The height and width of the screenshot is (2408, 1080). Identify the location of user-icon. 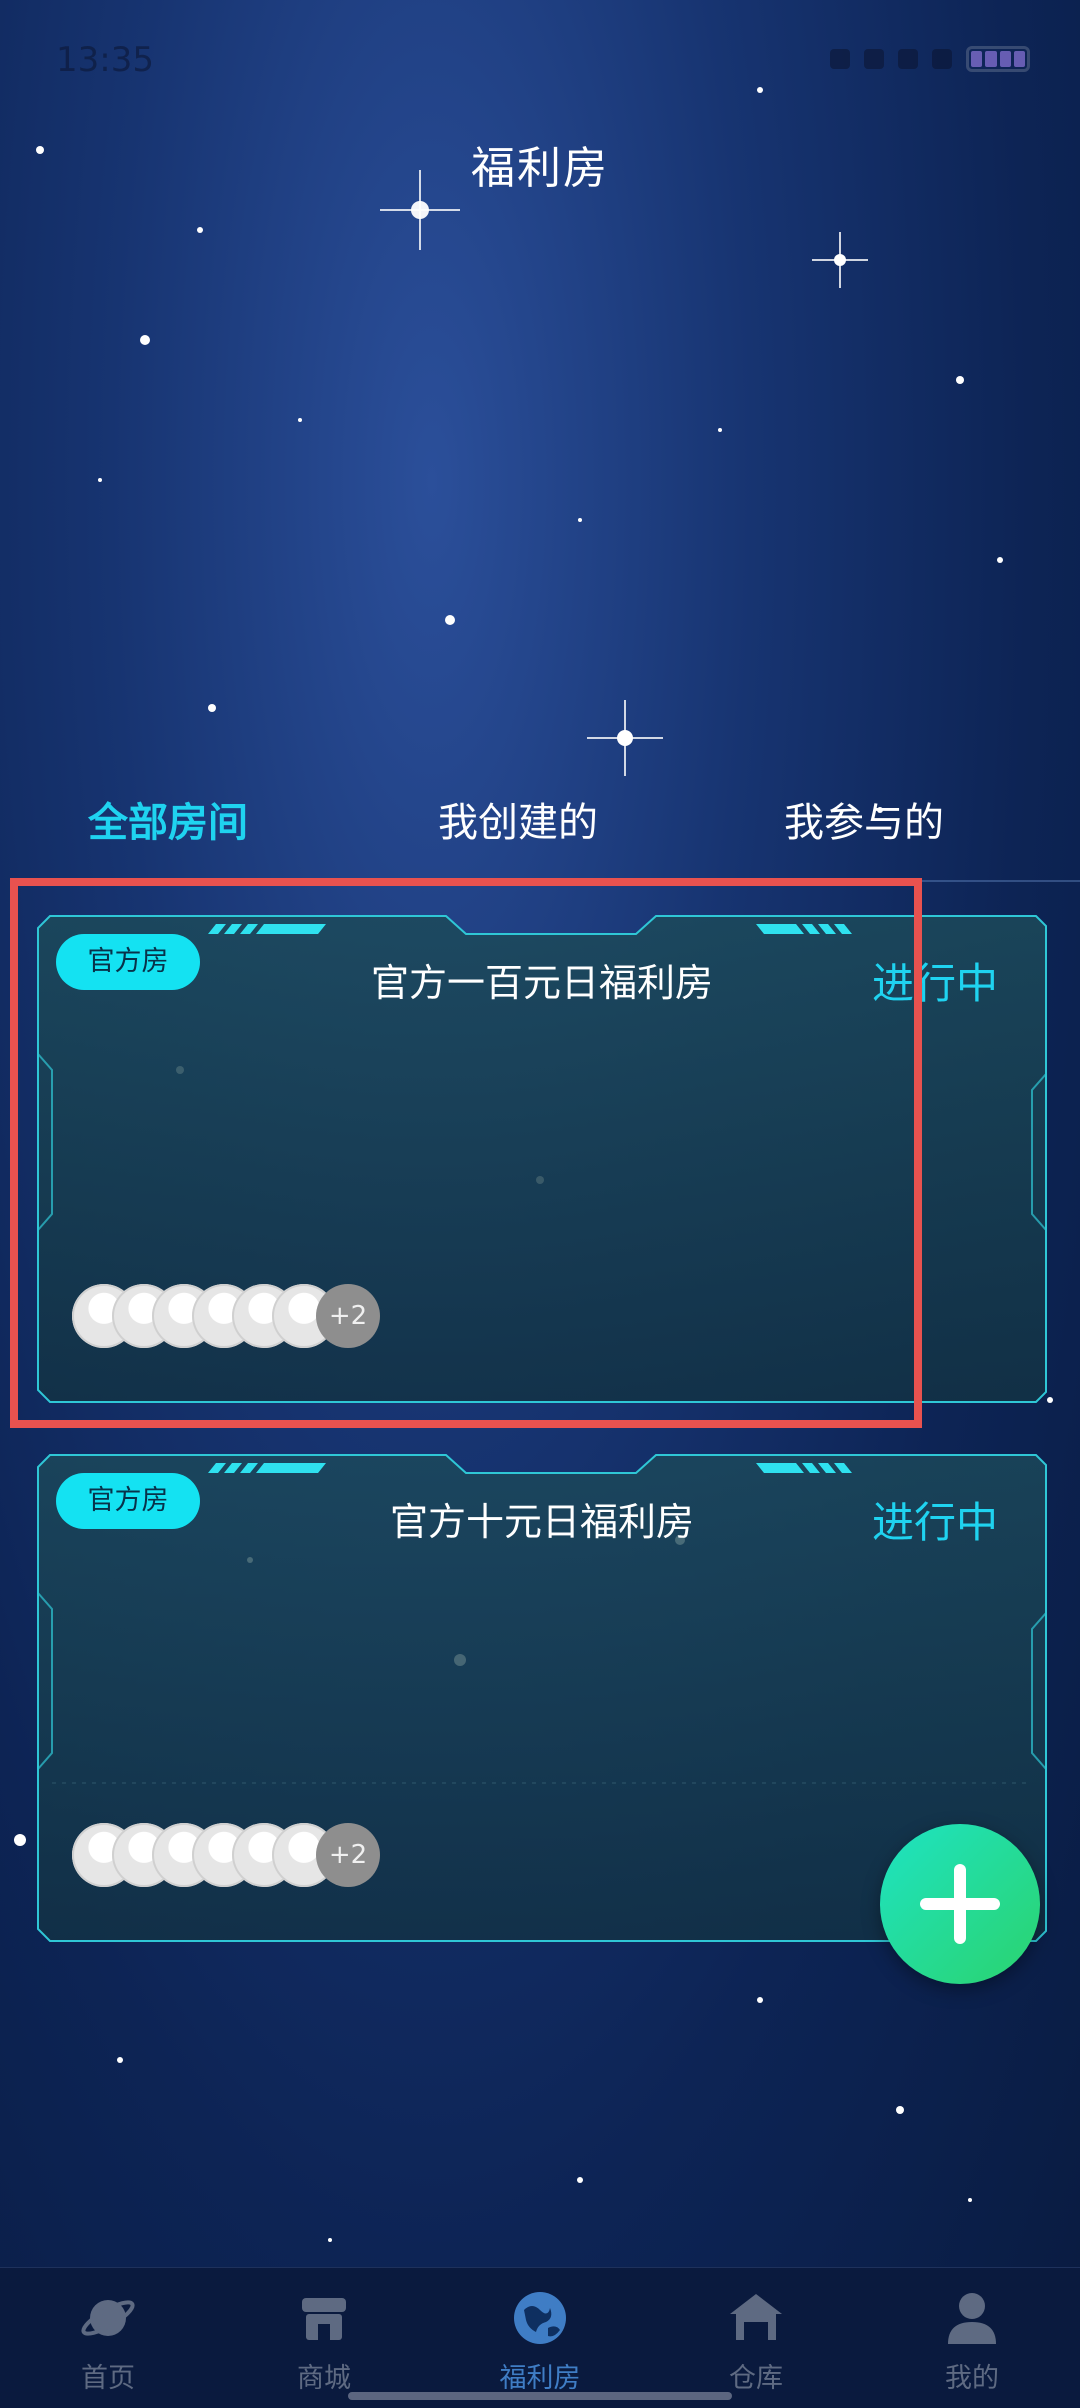
(972, 2318).